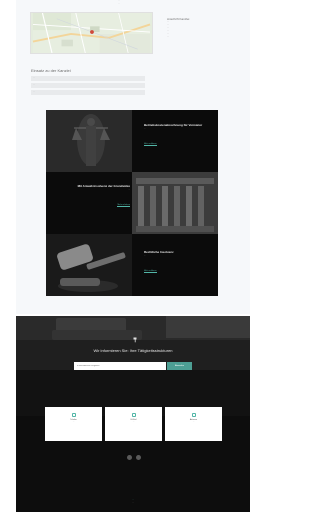 This screenshot has height=516, width=320. Describe the element at coordinates (138, 457) in the screenshot. I see `social-icon-twitter` at that location.